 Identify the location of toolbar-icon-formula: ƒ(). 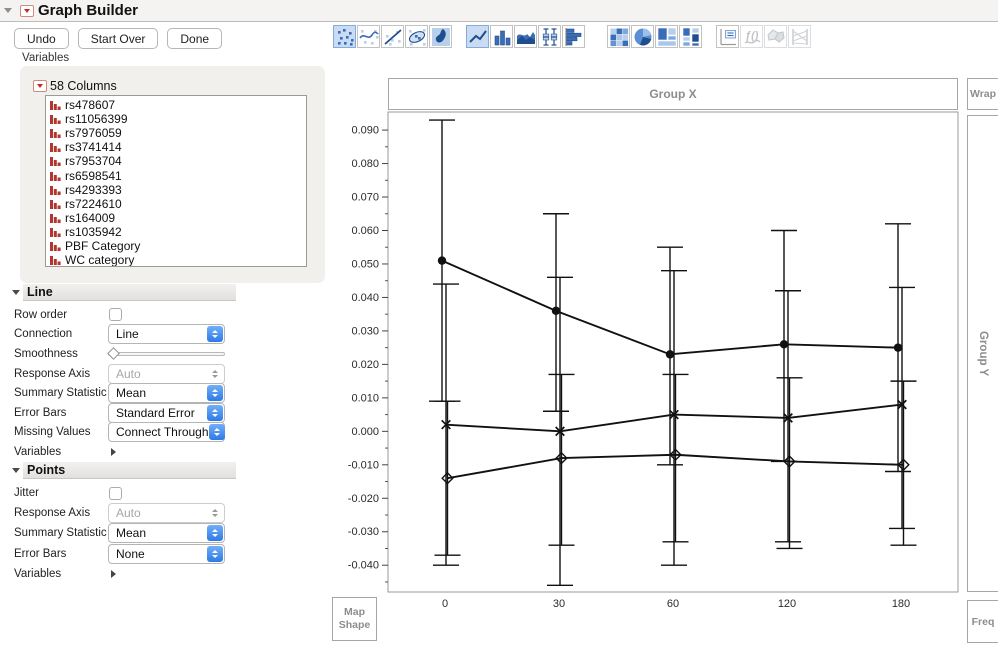
(751, 36).